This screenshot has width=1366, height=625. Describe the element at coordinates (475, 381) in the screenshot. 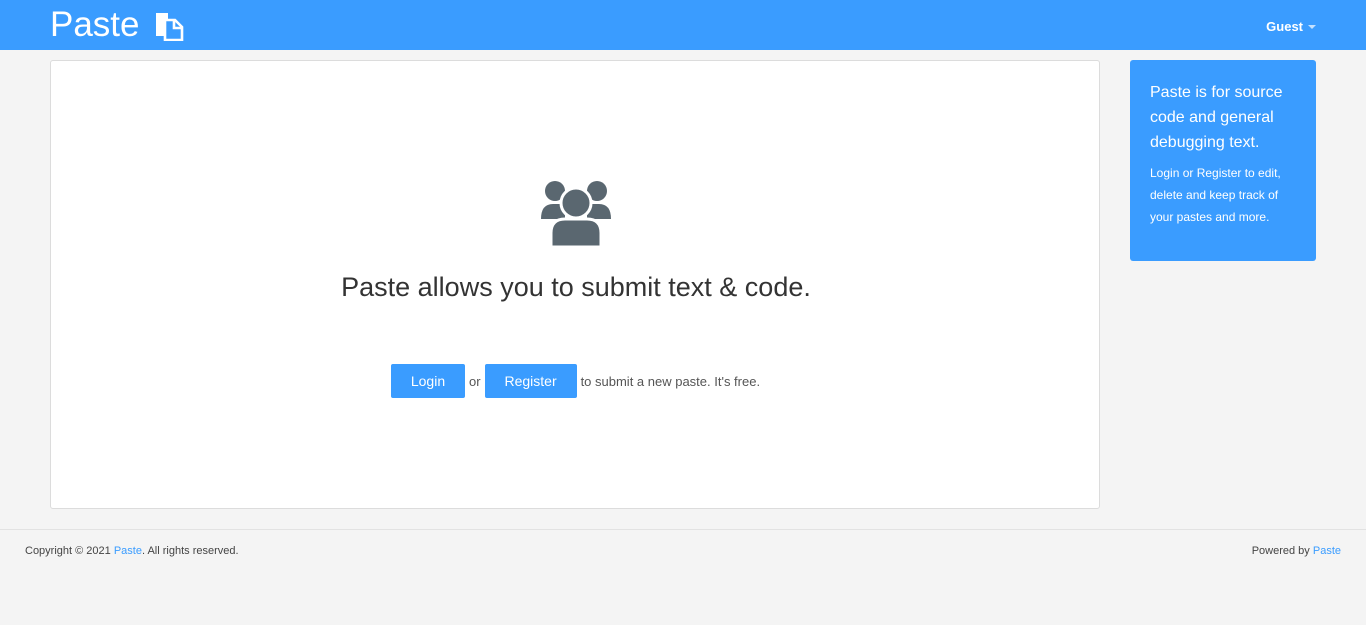

I see `cta-or-text: or` at that location.